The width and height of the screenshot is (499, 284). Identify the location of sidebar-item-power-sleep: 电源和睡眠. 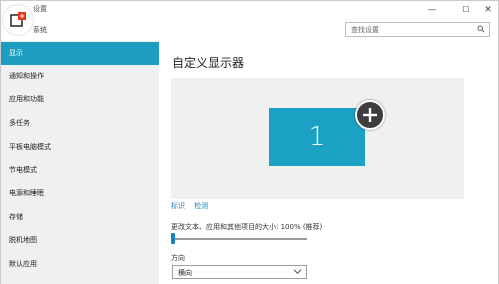
(80, 193).